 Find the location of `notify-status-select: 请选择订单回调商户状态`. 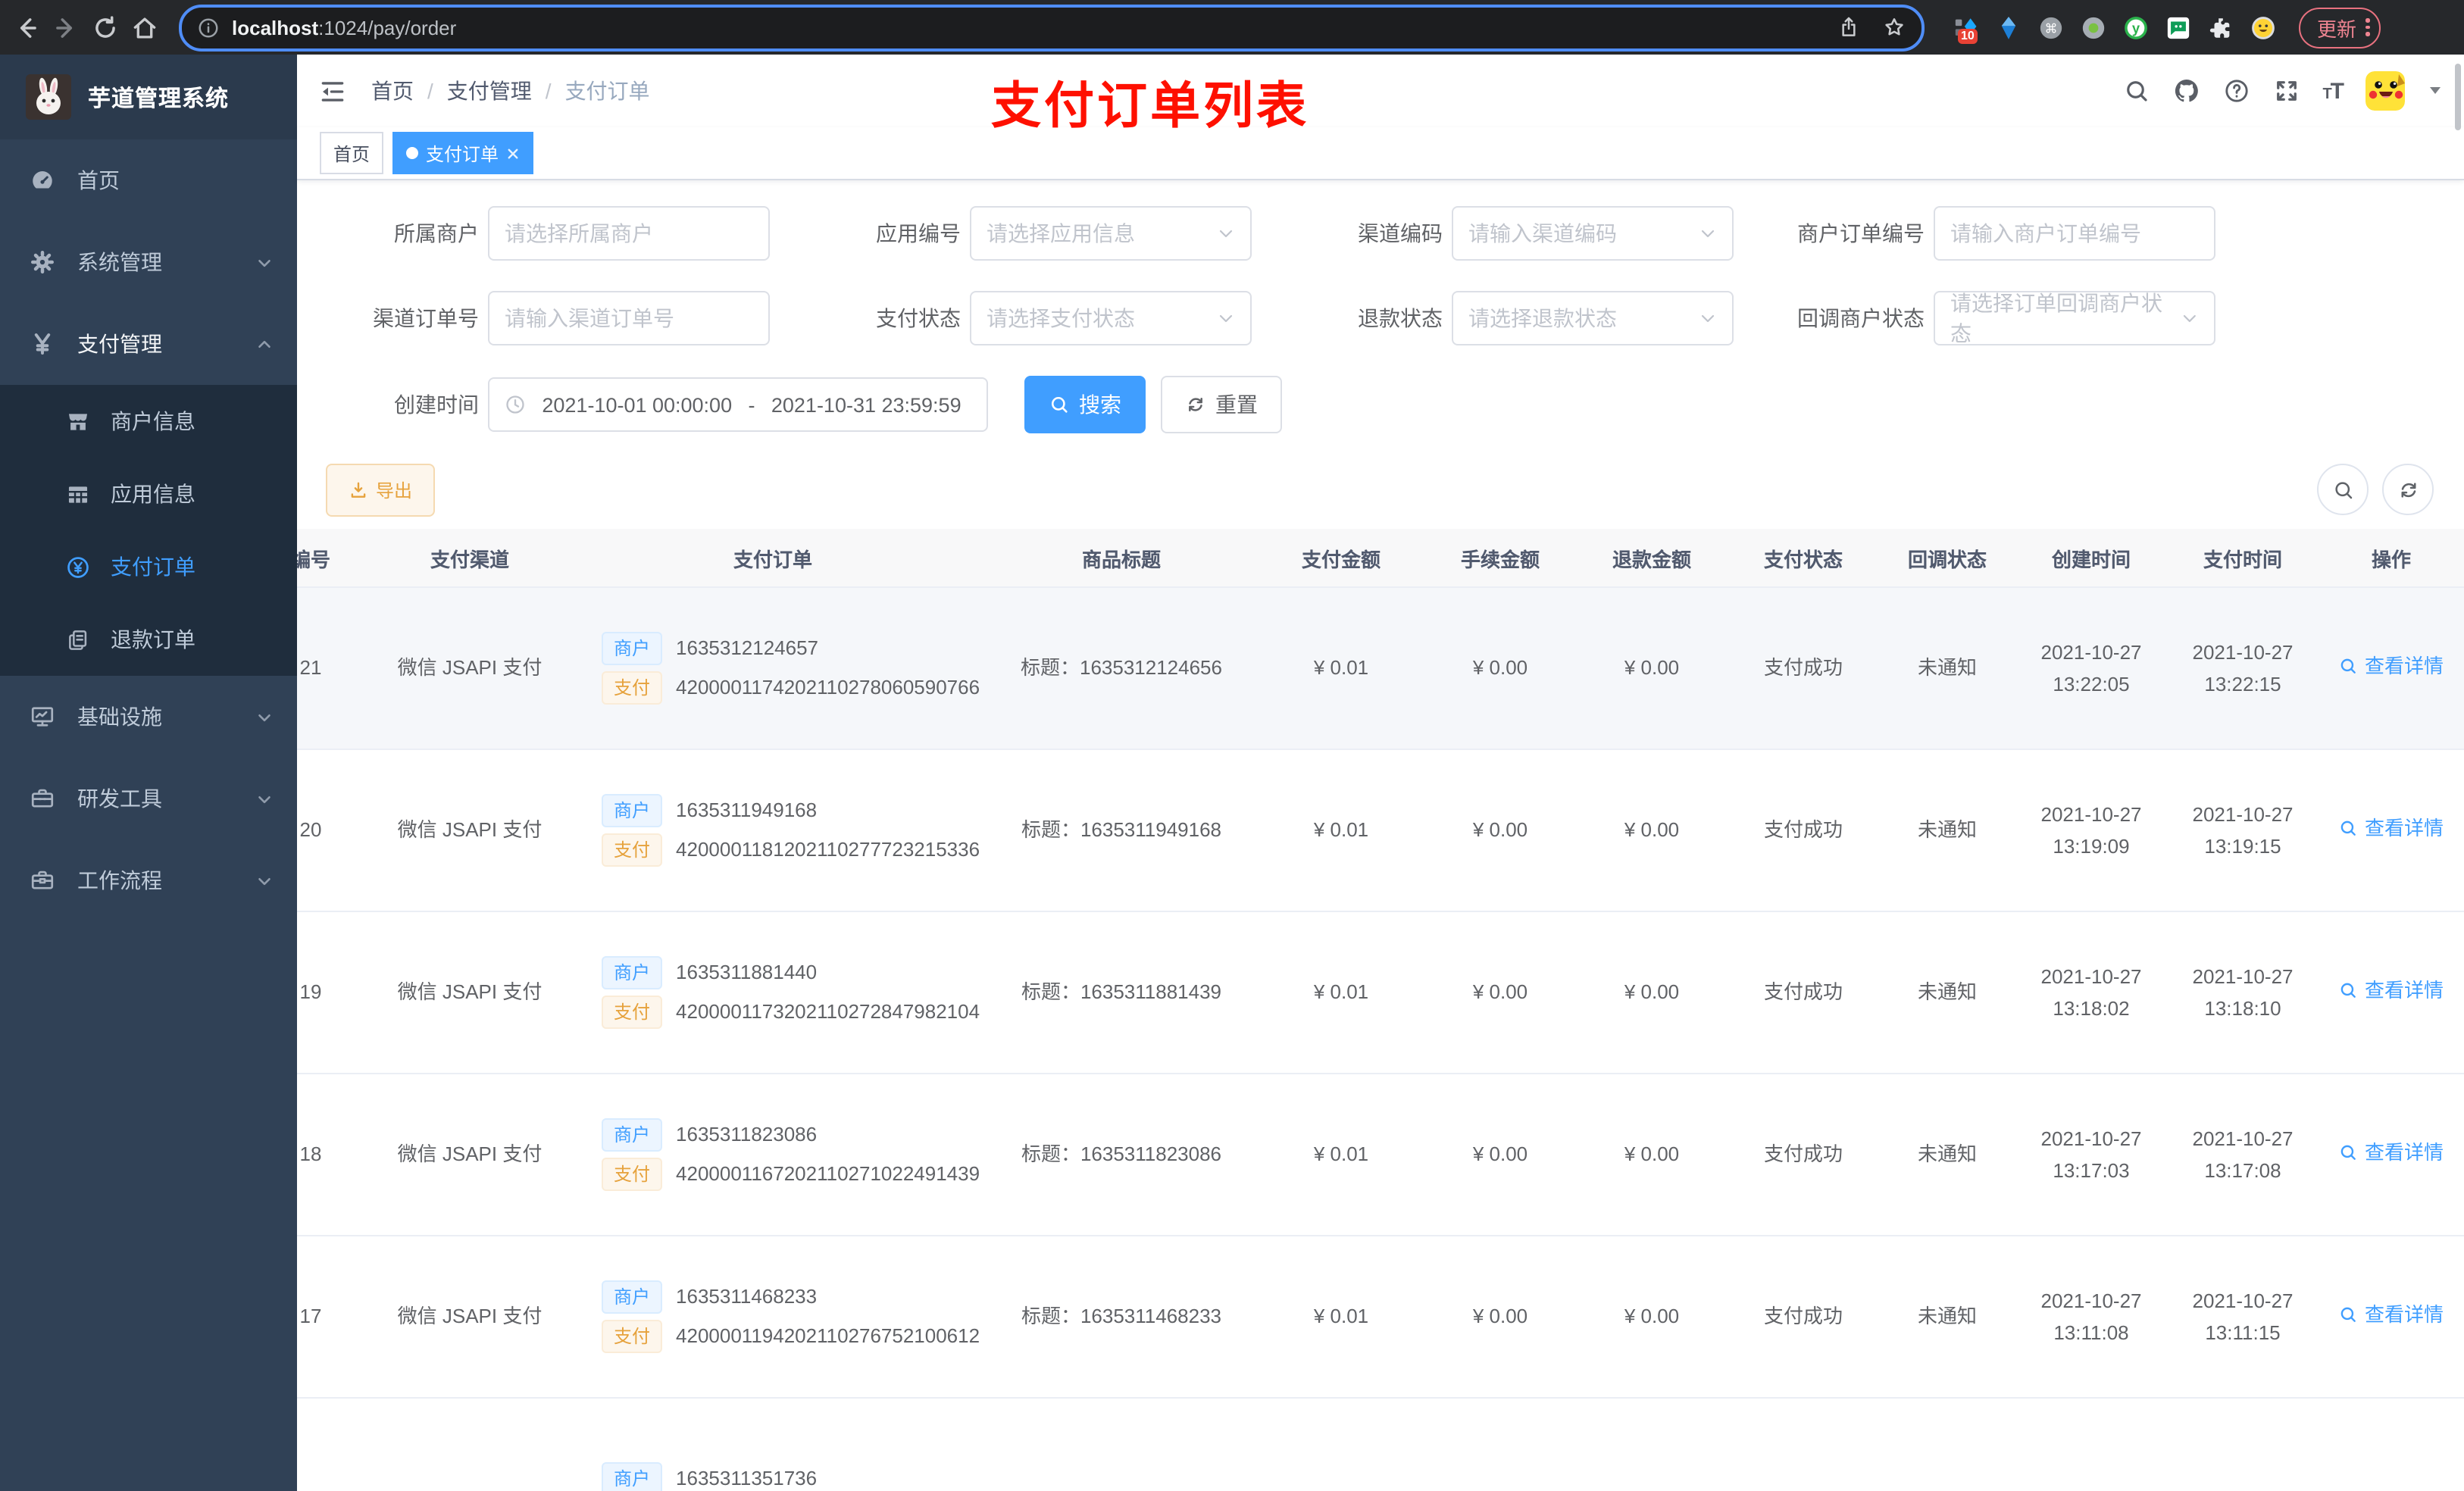

notify-status-select: 请选择订单回调商户状态 is located at coordinates (2074, 318).